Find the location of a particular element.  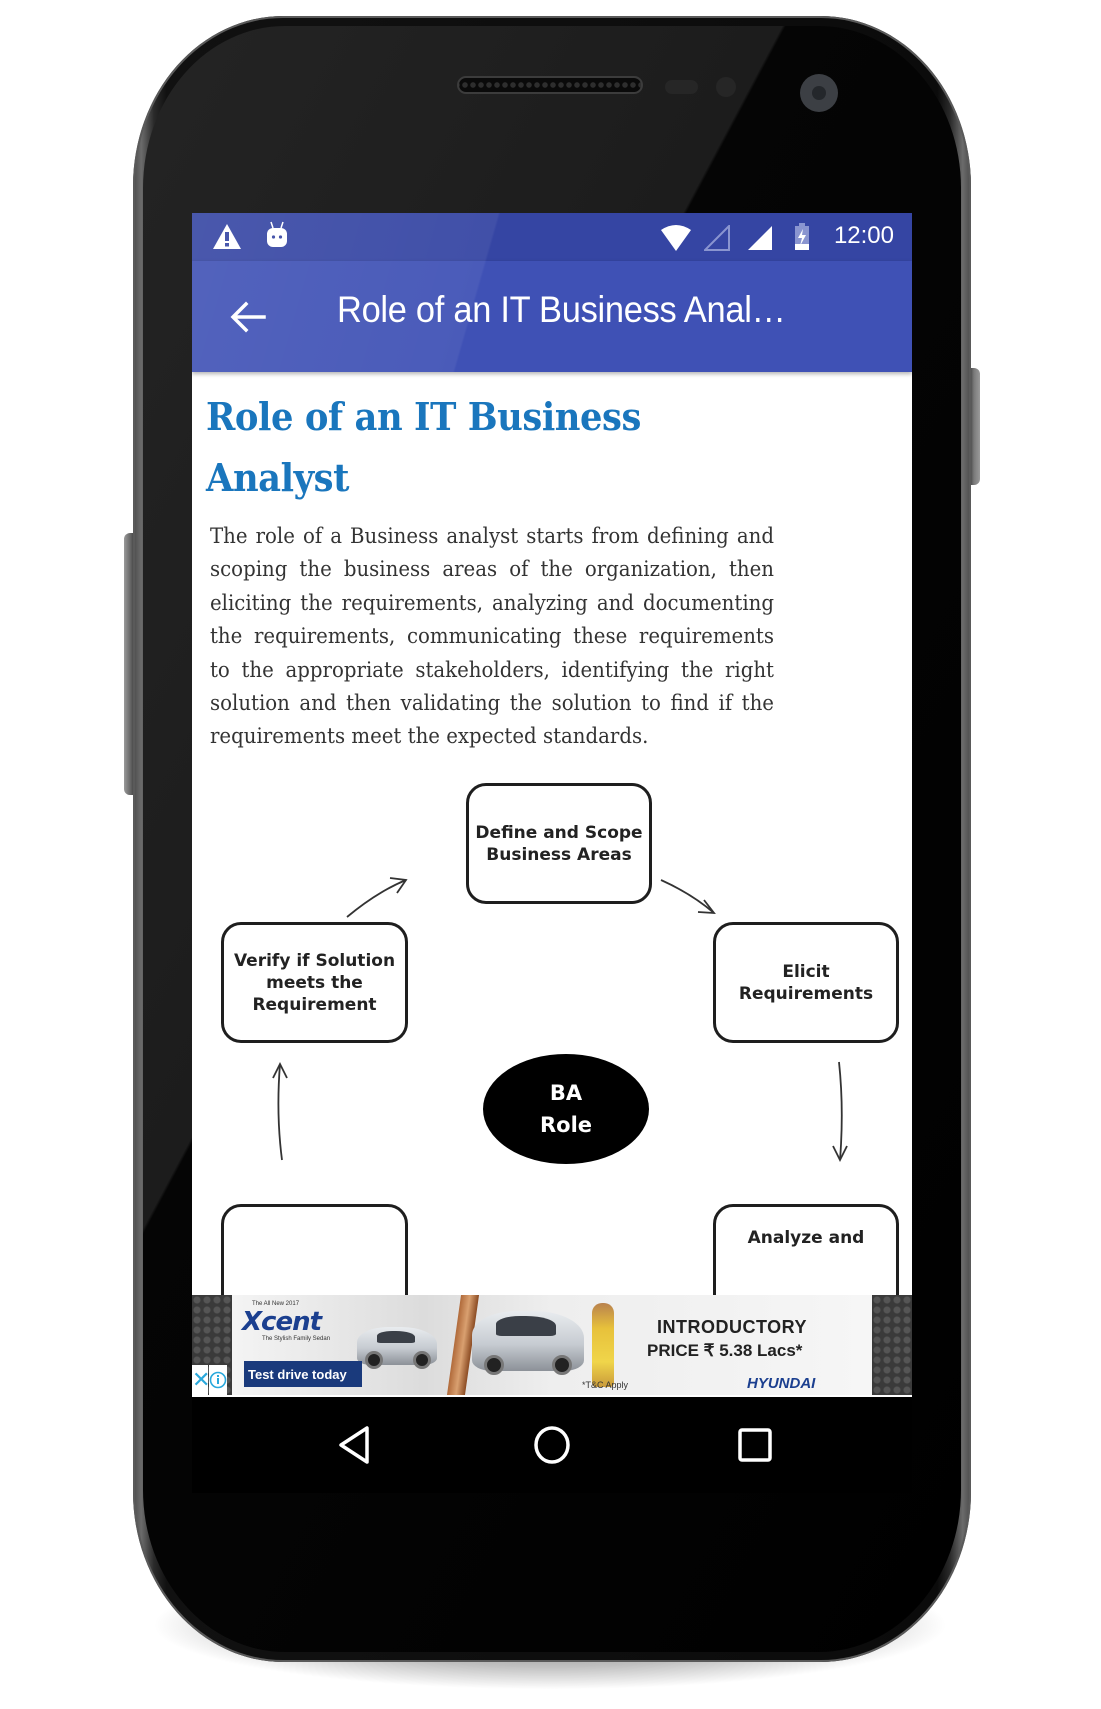

triangle-back-icon is located at coordinates (354, 1445).